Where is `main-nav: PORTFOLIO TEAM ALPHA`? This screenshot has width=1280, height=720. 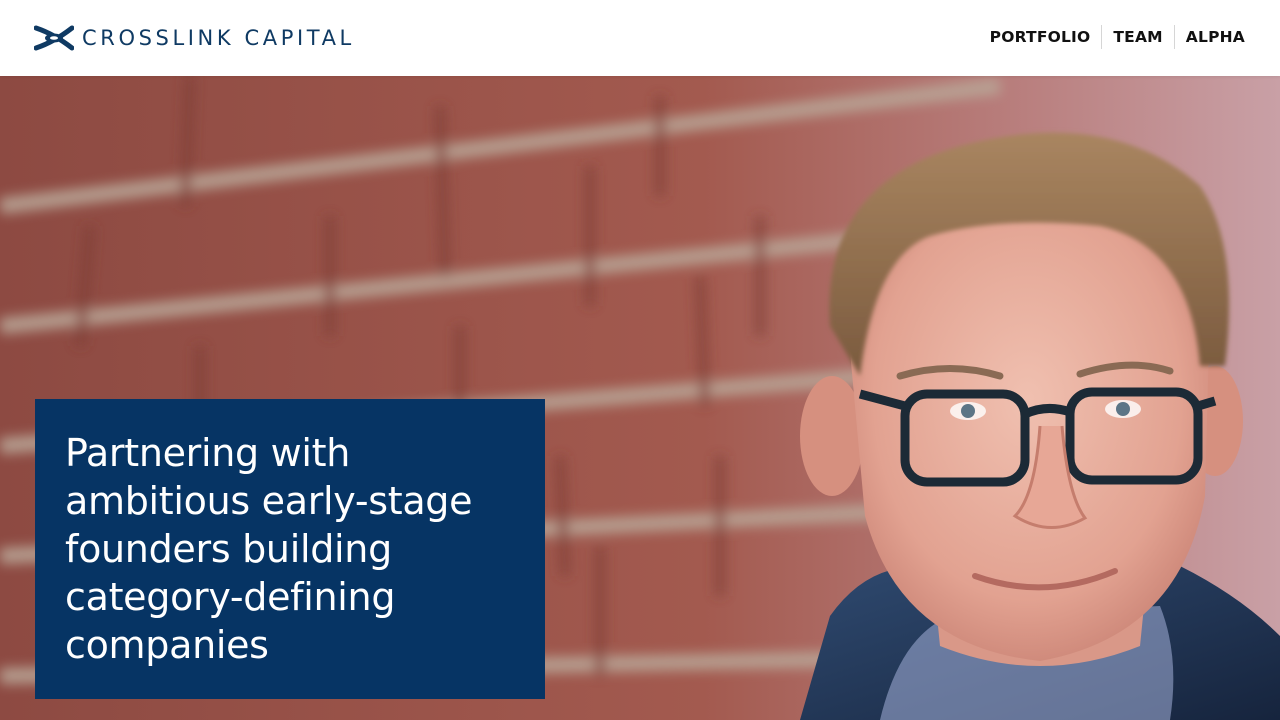 main-nav: PORTFOLIO TEAM ALPHA is located at coordinates (1117, 37).